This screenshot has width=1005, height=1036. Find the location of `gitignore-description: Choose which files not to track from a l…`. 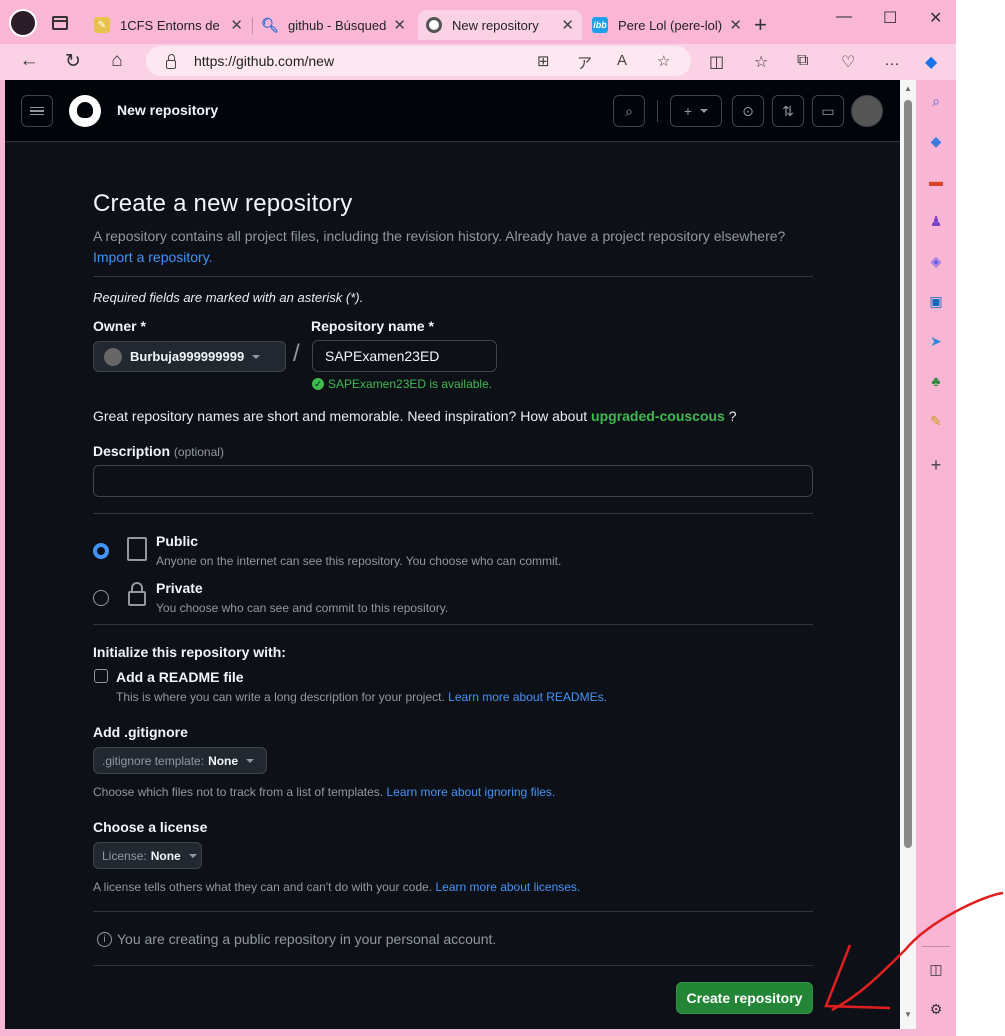

gitignore-description: Choose which files not to track from a l… is located at coordinates (324, 792).